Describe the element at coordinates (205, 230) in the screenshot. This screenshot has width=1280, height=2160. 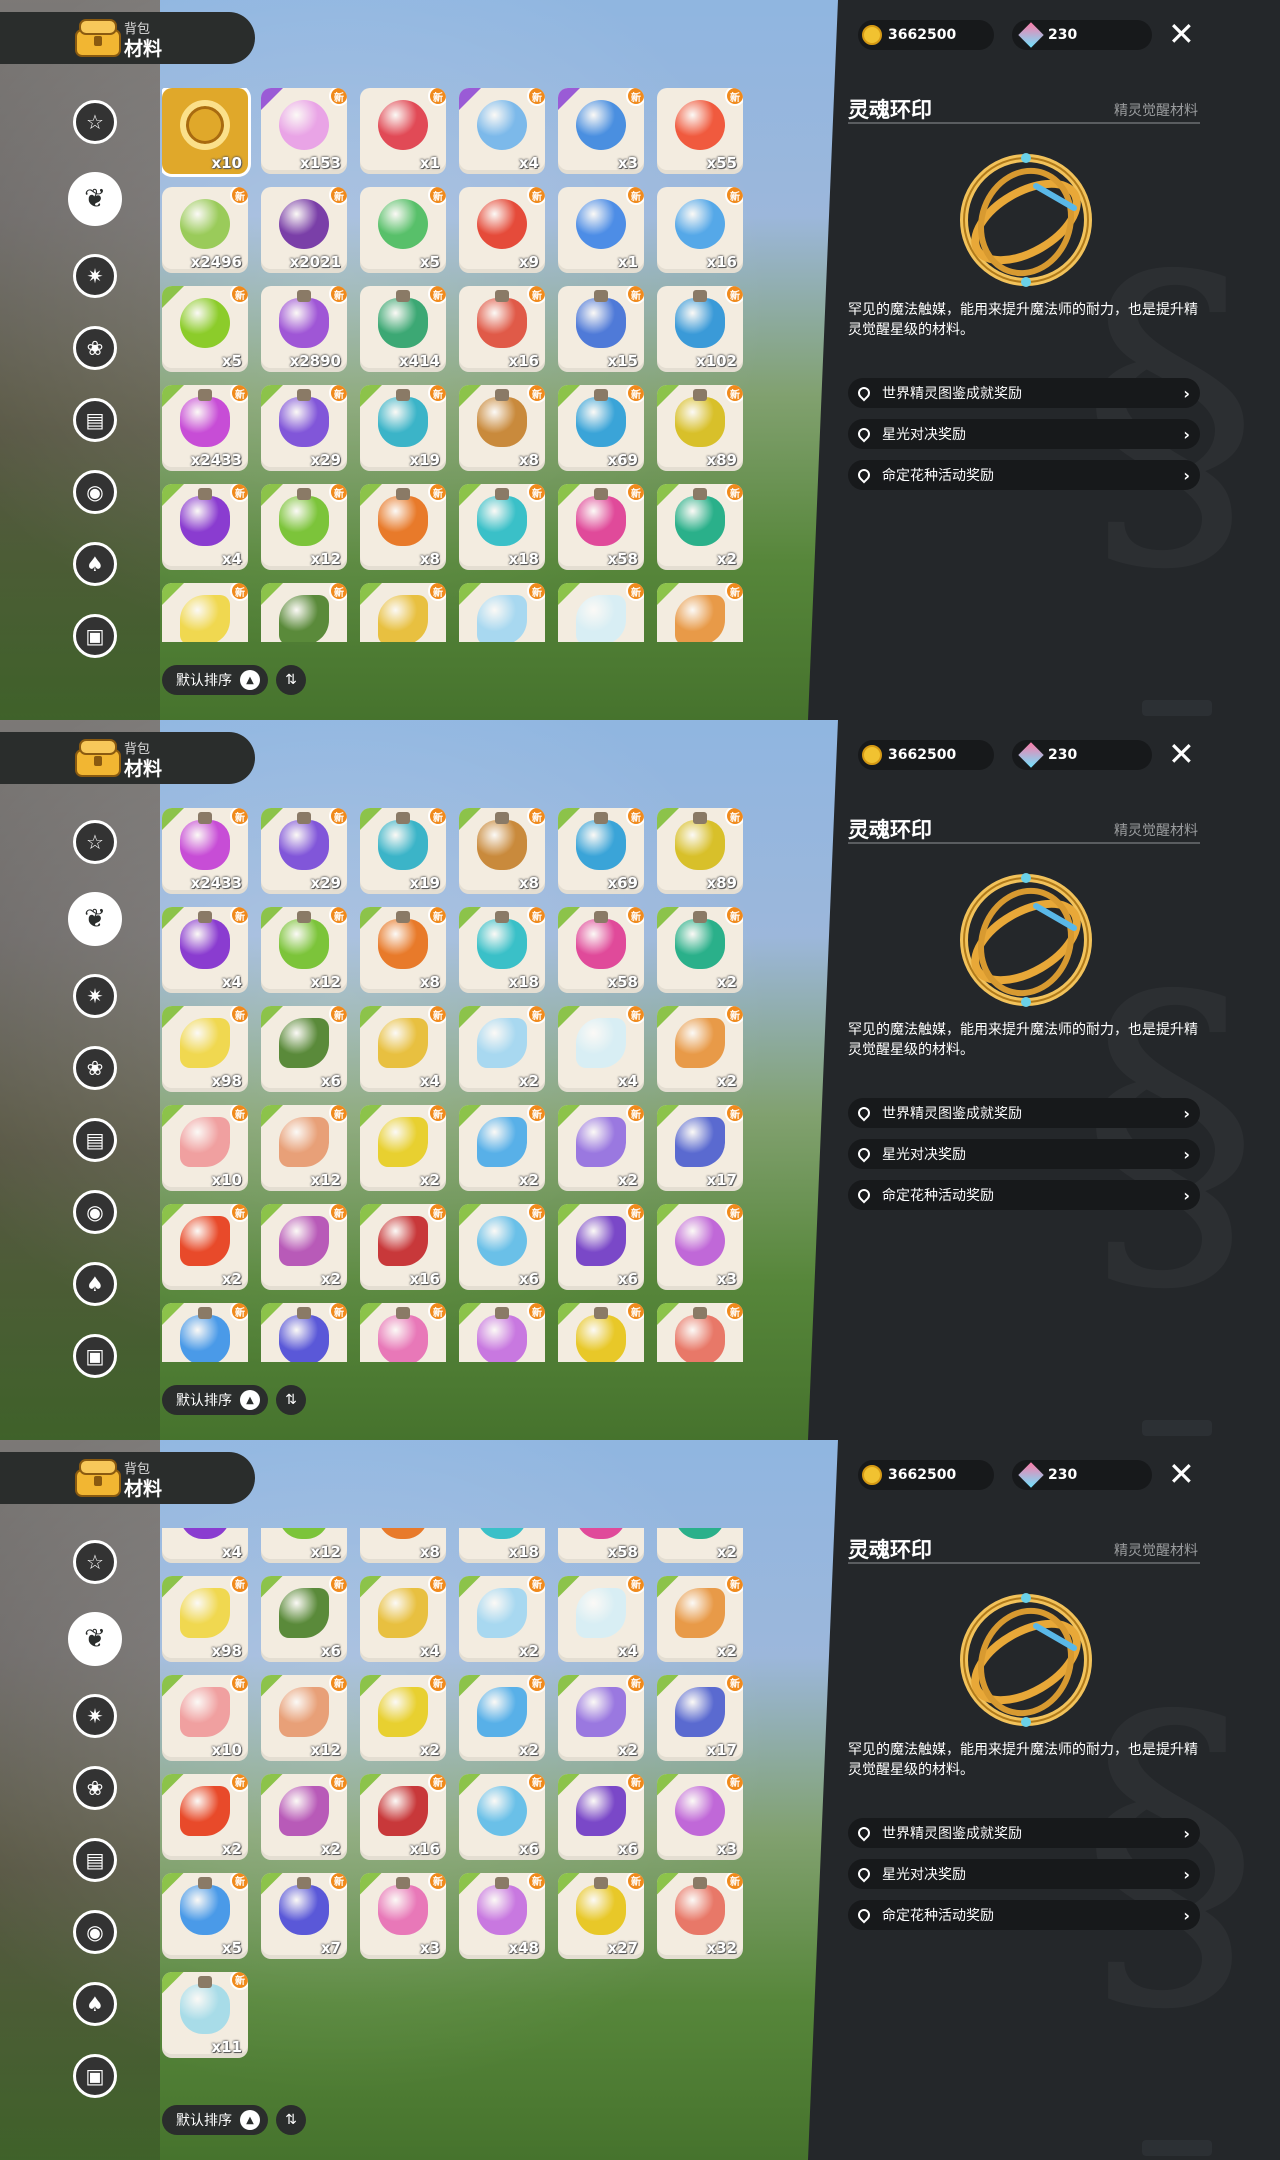
I see `item-slot: 新 x2496` at that location.